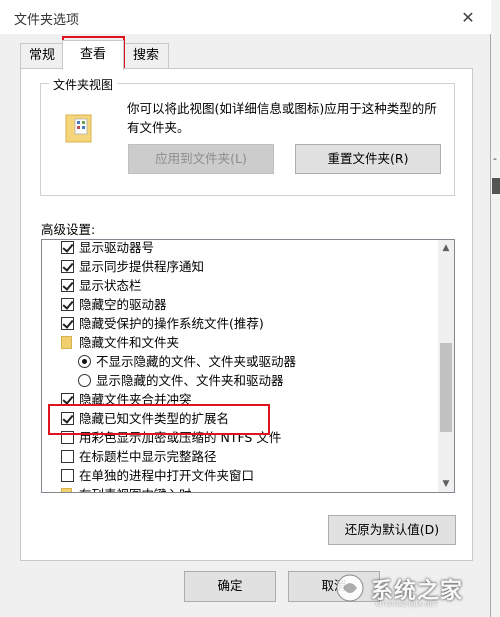  Describe the element at coordinates (42, 56) in the screenshot. I see `tab-general: 常规` at that location.